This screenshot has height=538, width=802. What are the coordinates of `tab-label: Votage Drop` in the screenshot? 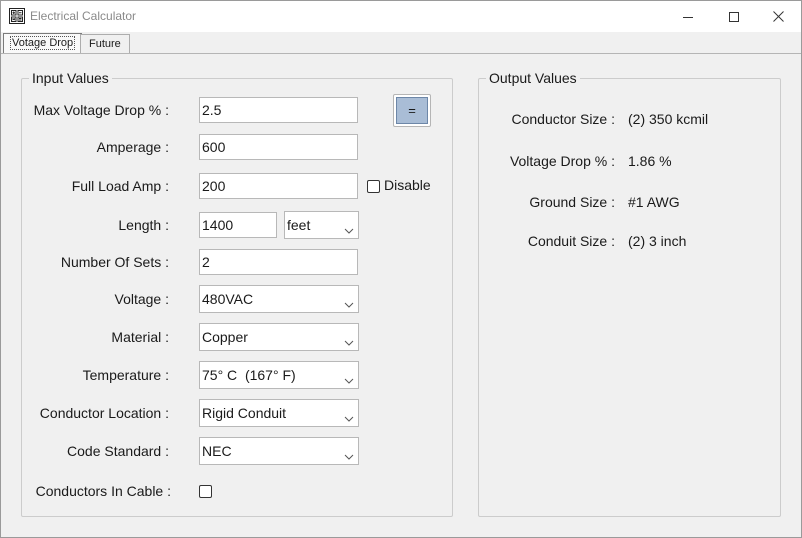 It's located at (43, 43).